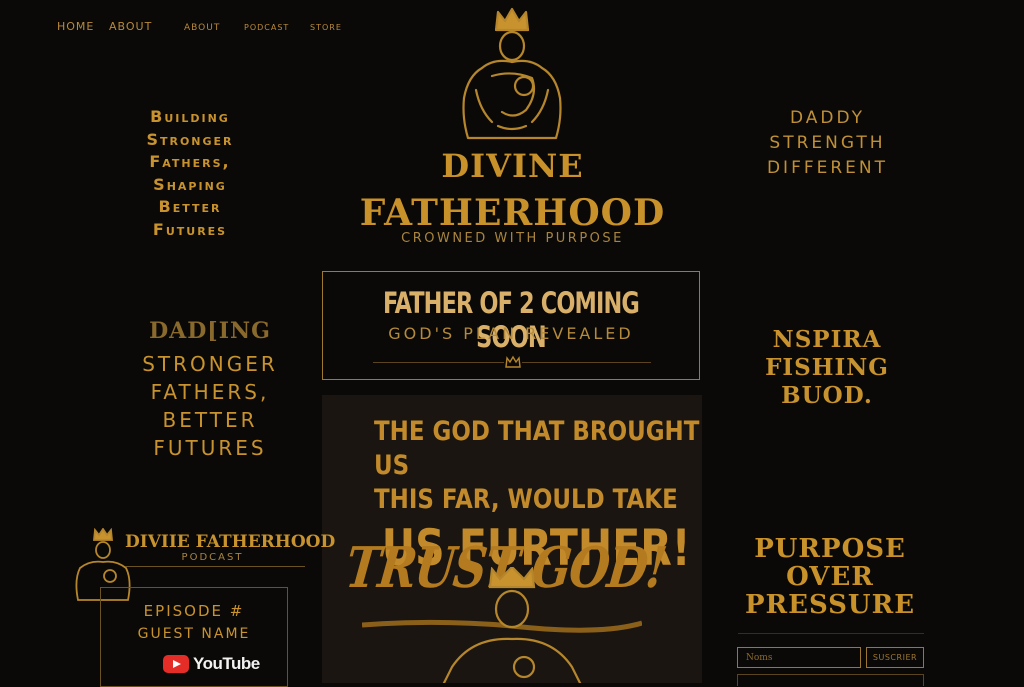 Image resolution: width=1024 pixels, height=687 pixels. I want to click on announcement-subtitle: GOD'S PLAN REVEALED, so click(511, 333).